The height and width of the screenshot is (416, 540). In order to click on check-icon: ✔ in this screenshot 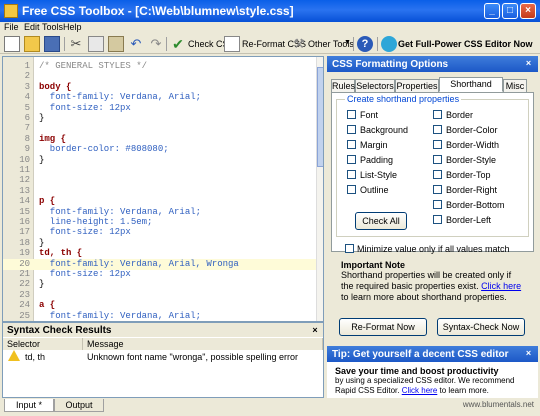, I will do `click(178, 44)`.